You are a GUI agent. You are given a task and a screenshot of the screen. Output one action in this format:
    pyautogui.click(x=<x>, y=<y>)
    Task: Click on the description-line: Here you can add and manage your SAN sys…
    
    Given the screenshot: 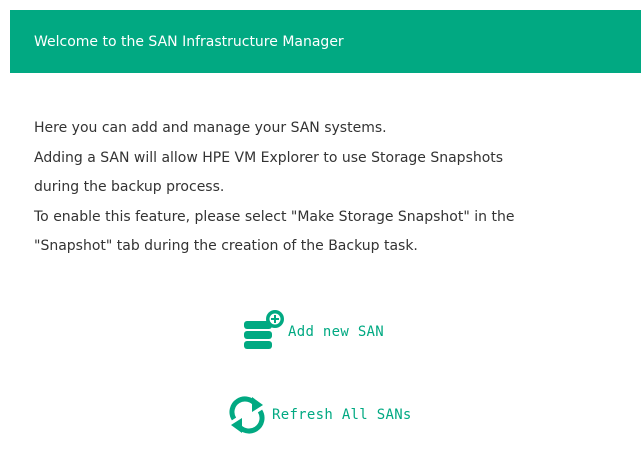 What is the action you would take?
    pyautogui.click(x=210, y=128)
    